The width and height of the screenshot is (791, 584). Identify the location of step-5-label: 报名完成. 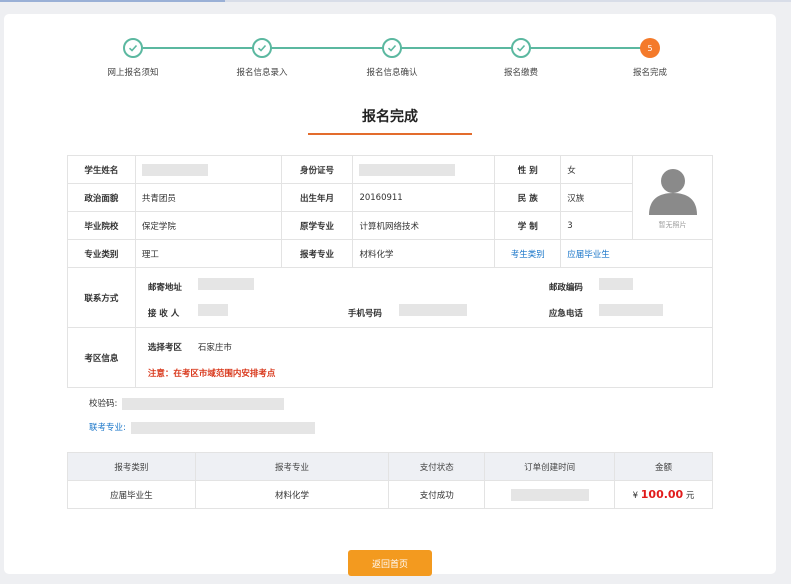
(649, 73).